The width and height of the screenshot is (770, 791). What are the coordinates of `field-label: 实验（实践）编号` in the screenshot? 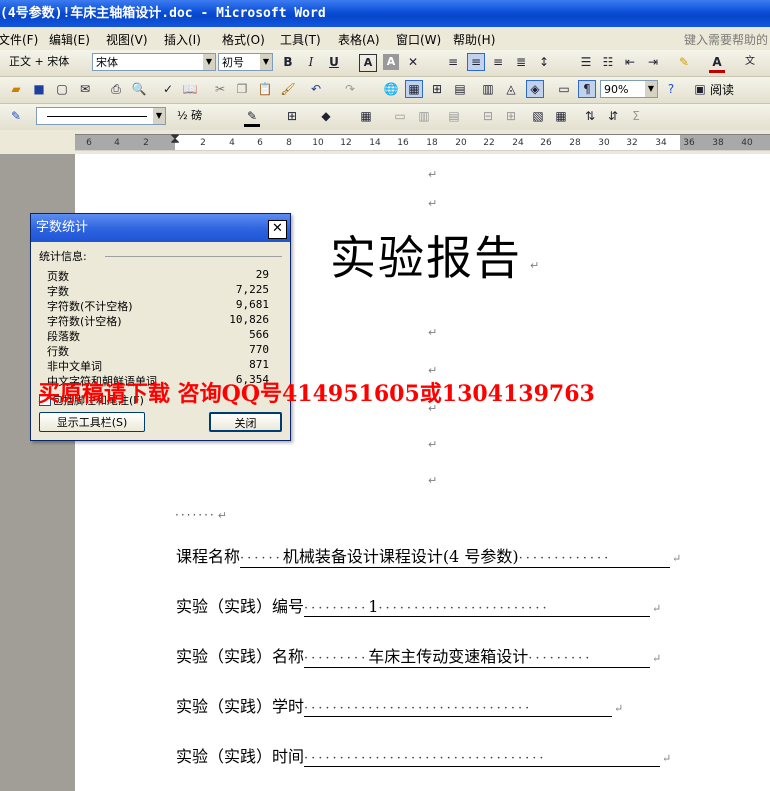 It's located at (240, 606).